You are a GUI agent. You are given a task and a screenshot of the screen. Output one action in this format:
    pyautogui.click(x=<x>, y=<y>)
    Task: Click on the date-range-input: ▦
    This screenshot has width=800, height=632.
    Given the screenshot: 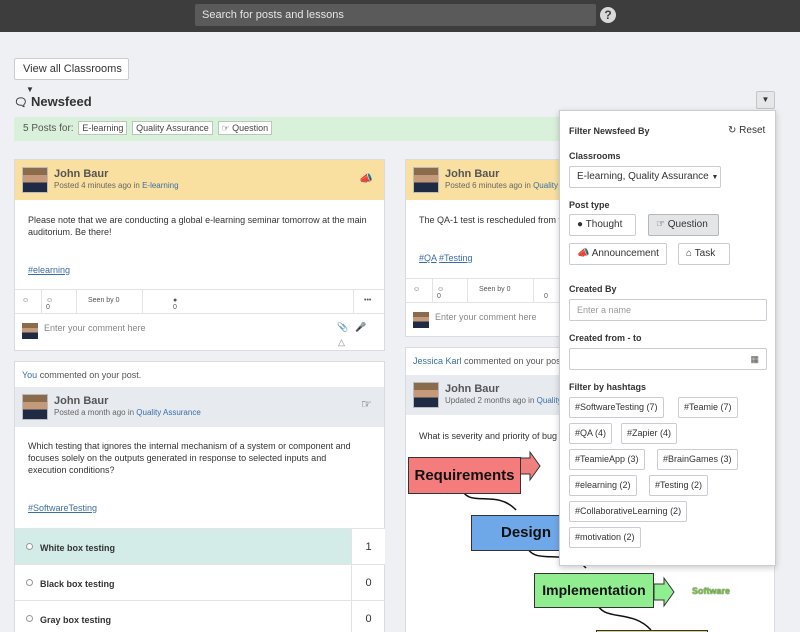 What is the action you would take?
    pyautogui.click(x=668, y=359)
    